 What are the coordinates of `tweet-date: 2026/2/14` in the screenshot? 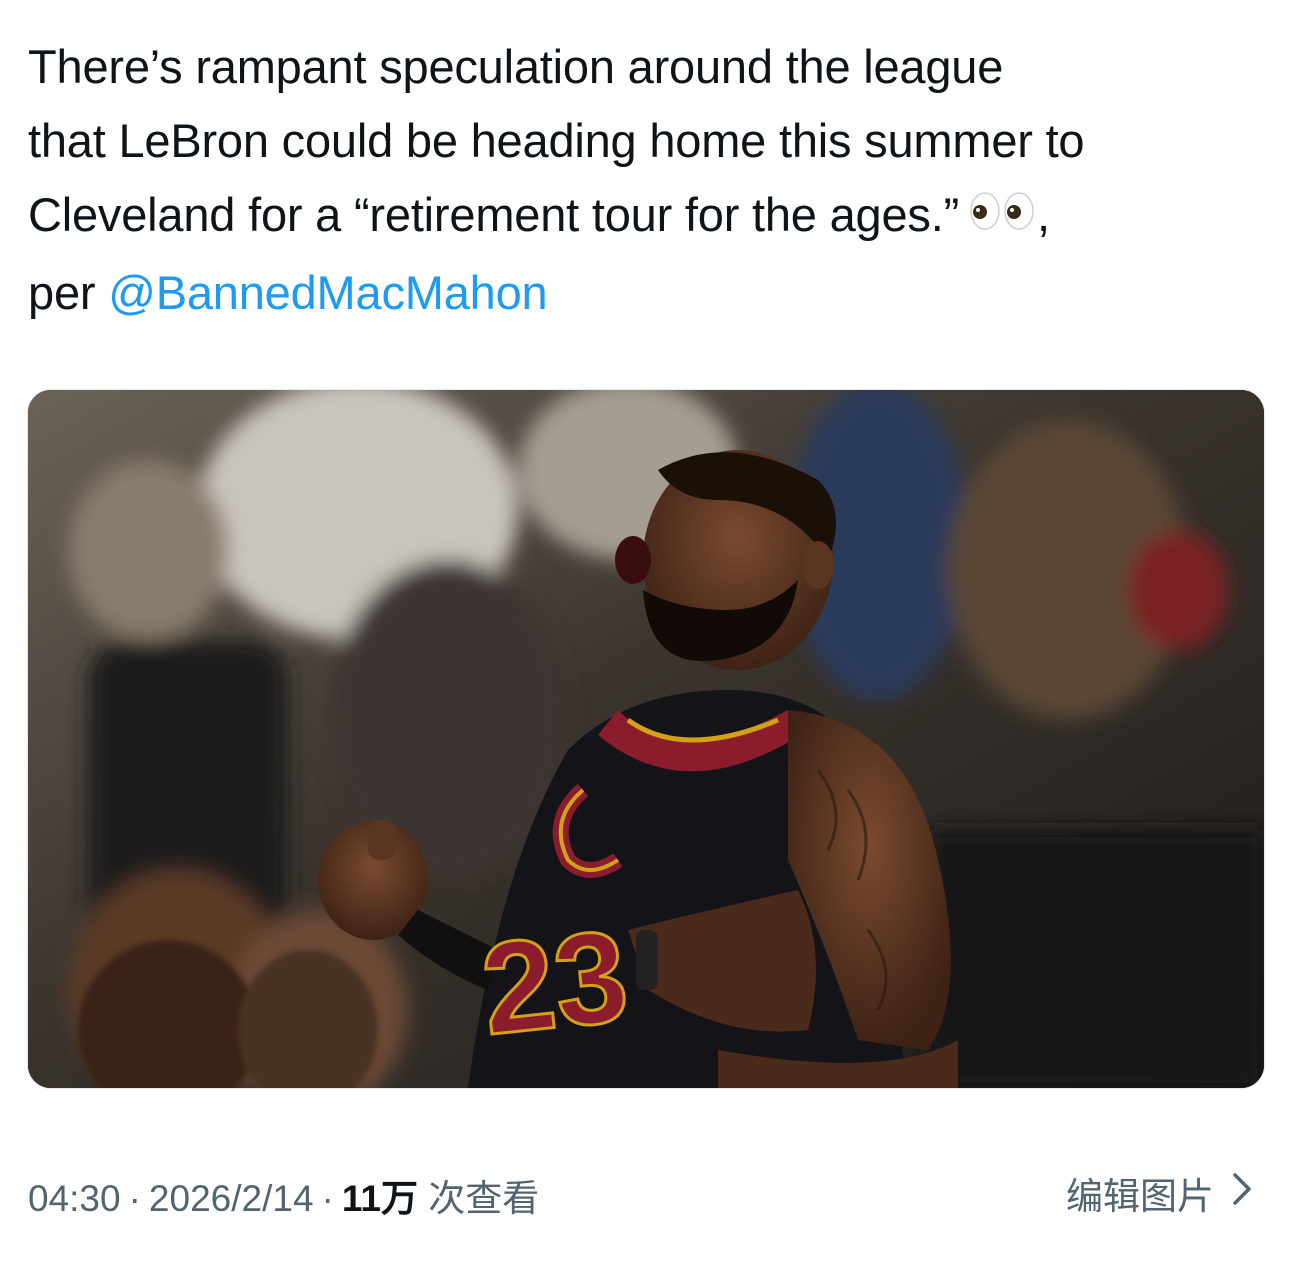 It's located at (231, 1198).